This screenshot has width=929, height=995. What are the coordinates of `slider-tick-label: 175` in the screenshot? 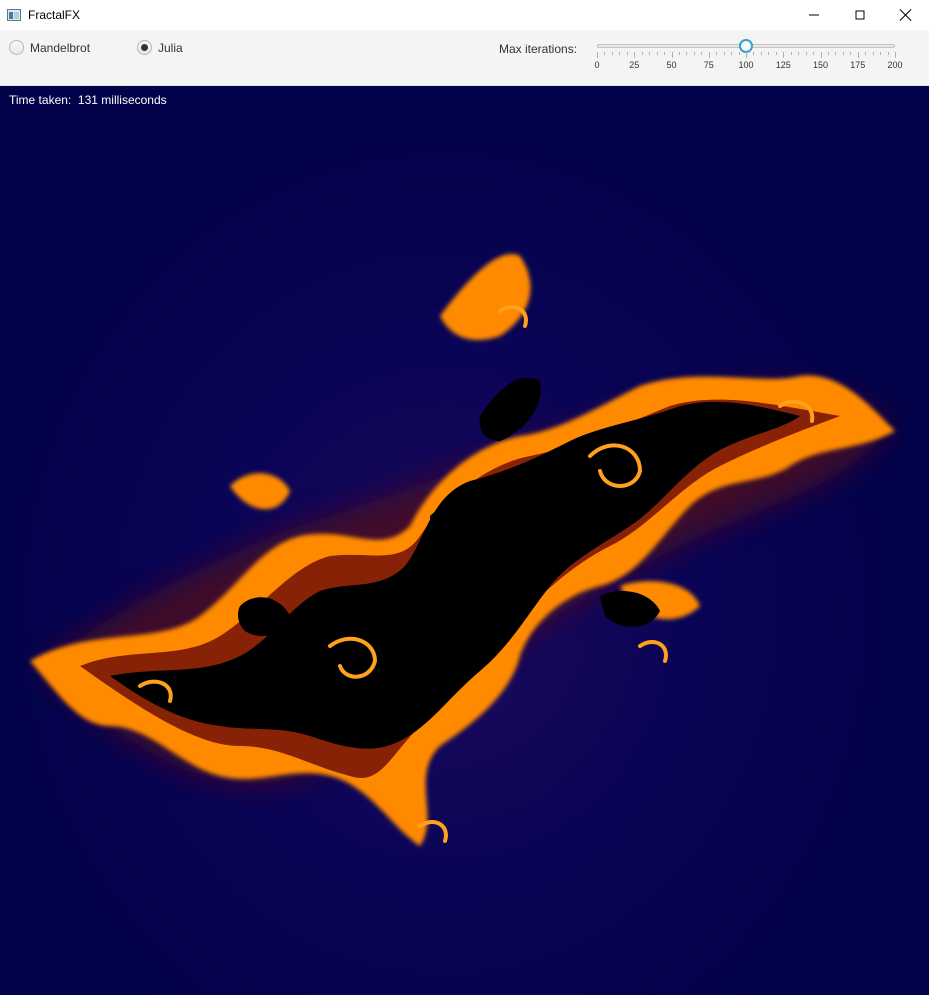 It's located at (858, 65).